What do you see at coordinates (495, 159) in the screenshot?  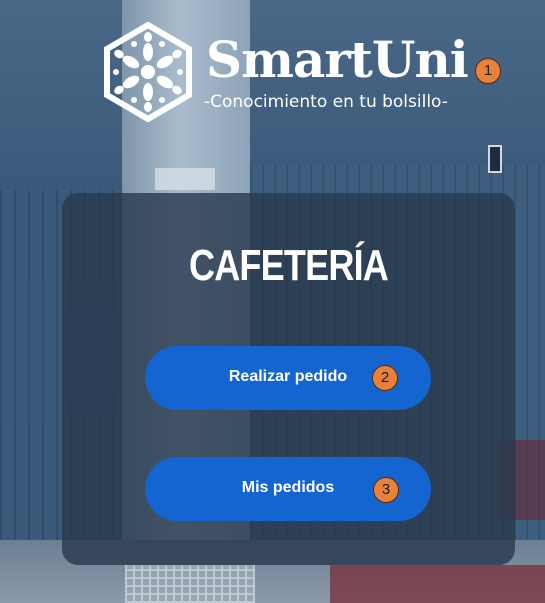 I see `background-sign` at bounding box center [495, 159].